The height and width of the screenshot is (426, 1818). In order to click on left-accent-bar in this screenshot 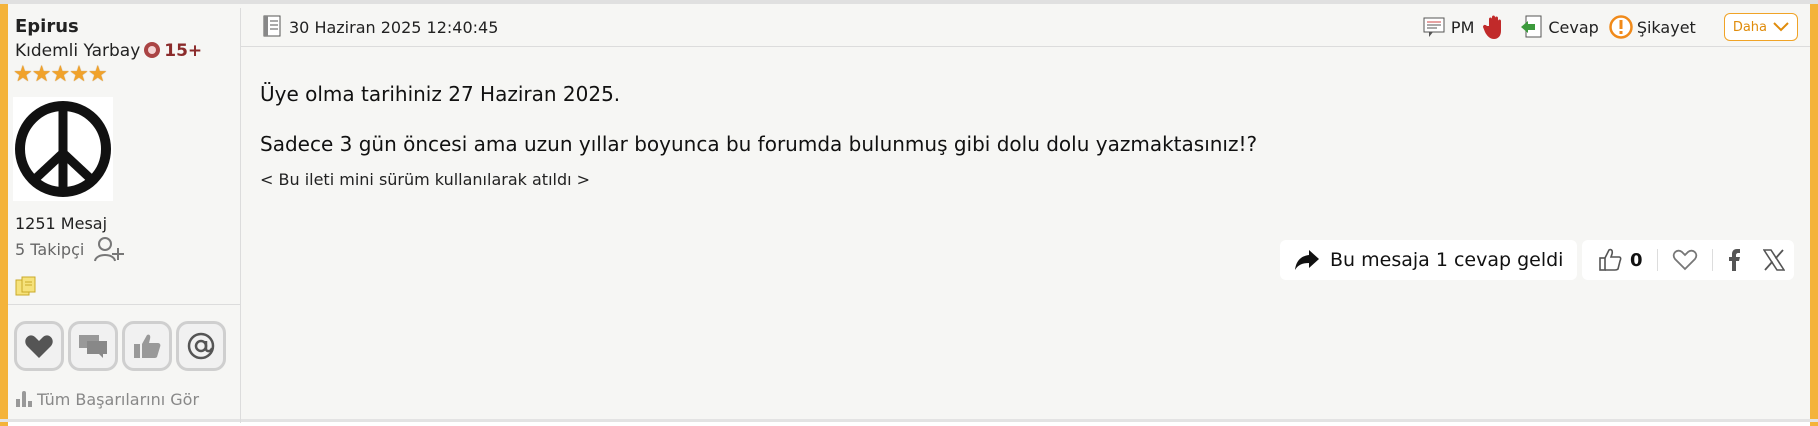, I will do `click(4, 215)`.